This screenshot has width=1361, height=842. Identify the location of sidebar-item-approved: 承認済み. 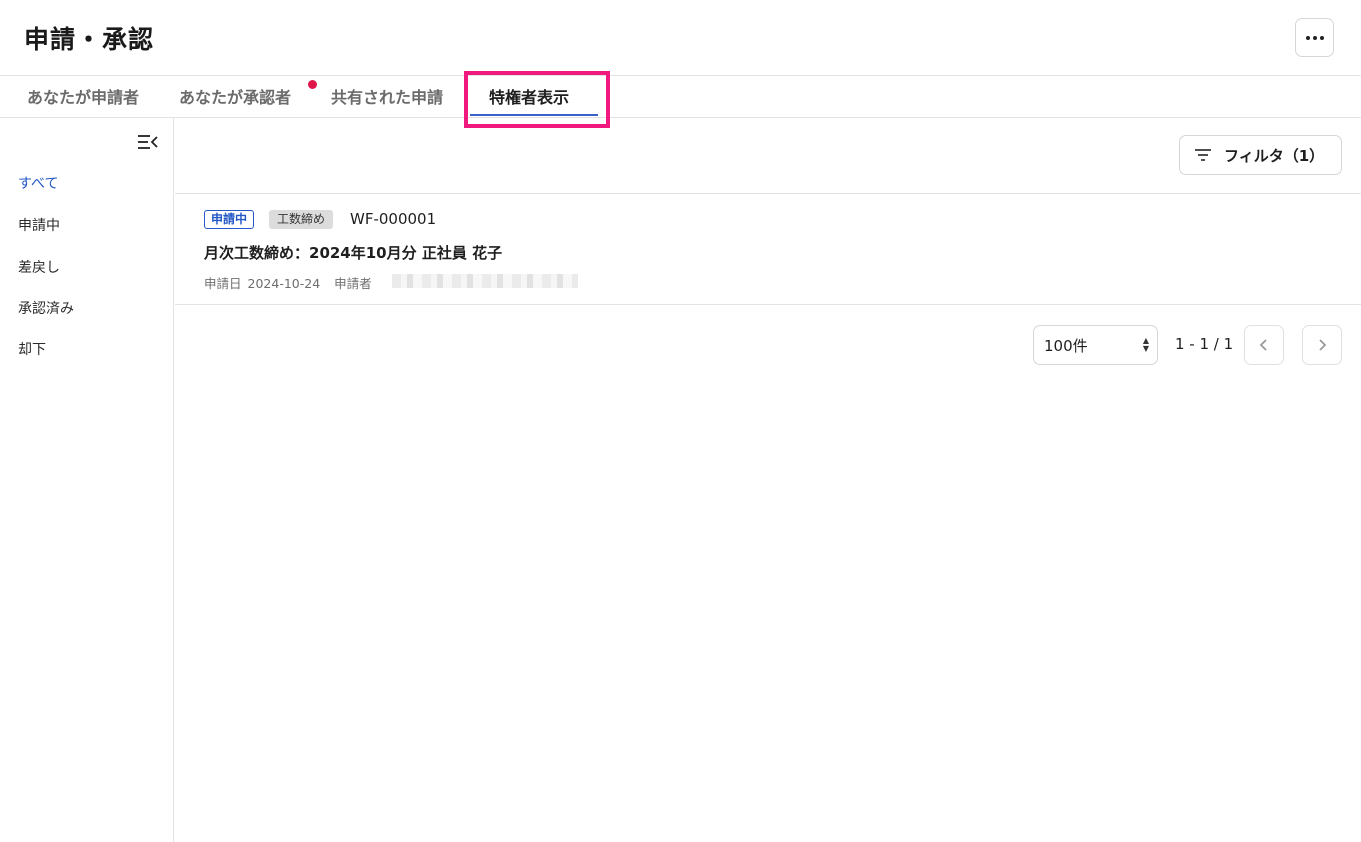
(46, 308).